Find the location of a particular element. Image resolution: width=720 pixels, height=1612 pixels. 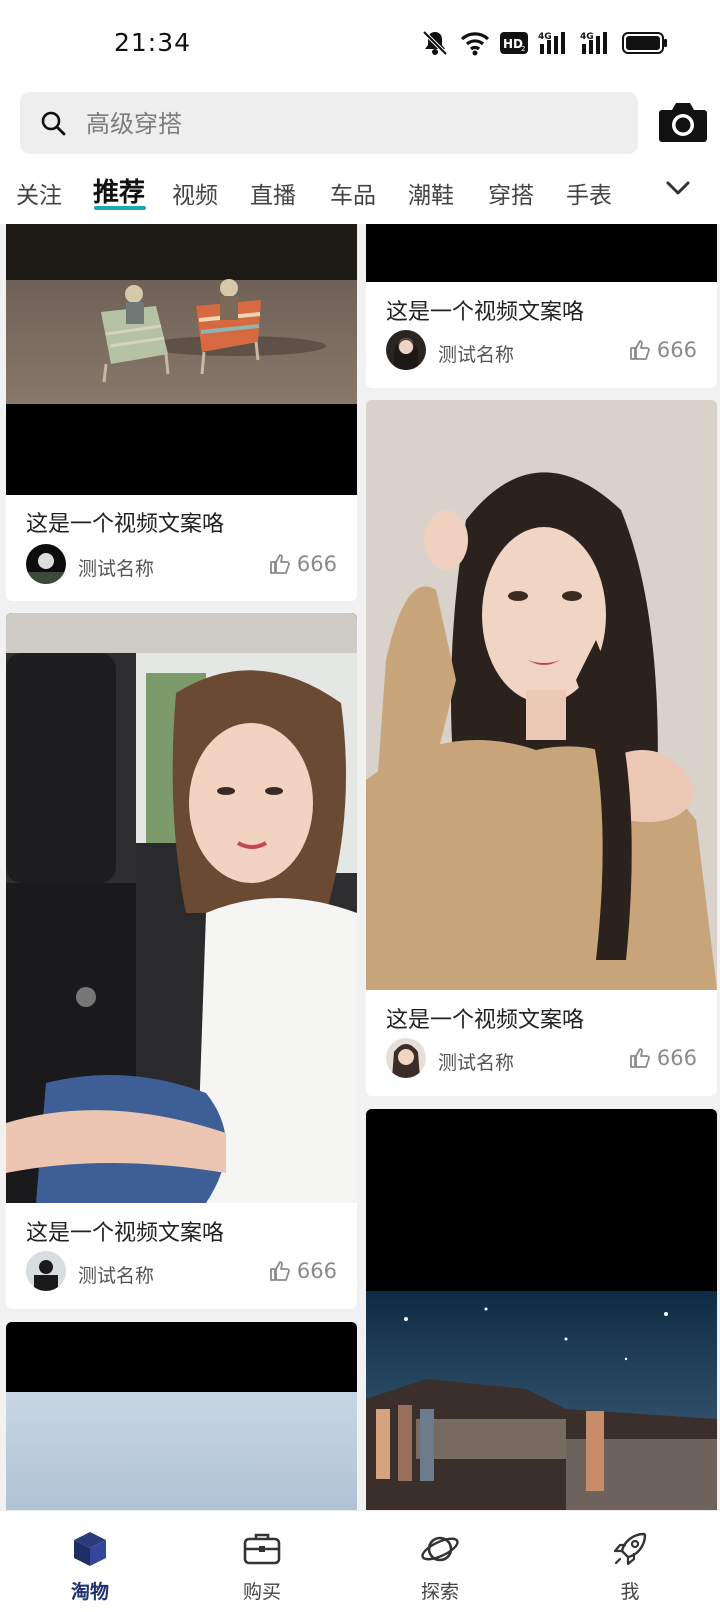

nav-item-buy: 购买 is located at coordinates (262, 1561).